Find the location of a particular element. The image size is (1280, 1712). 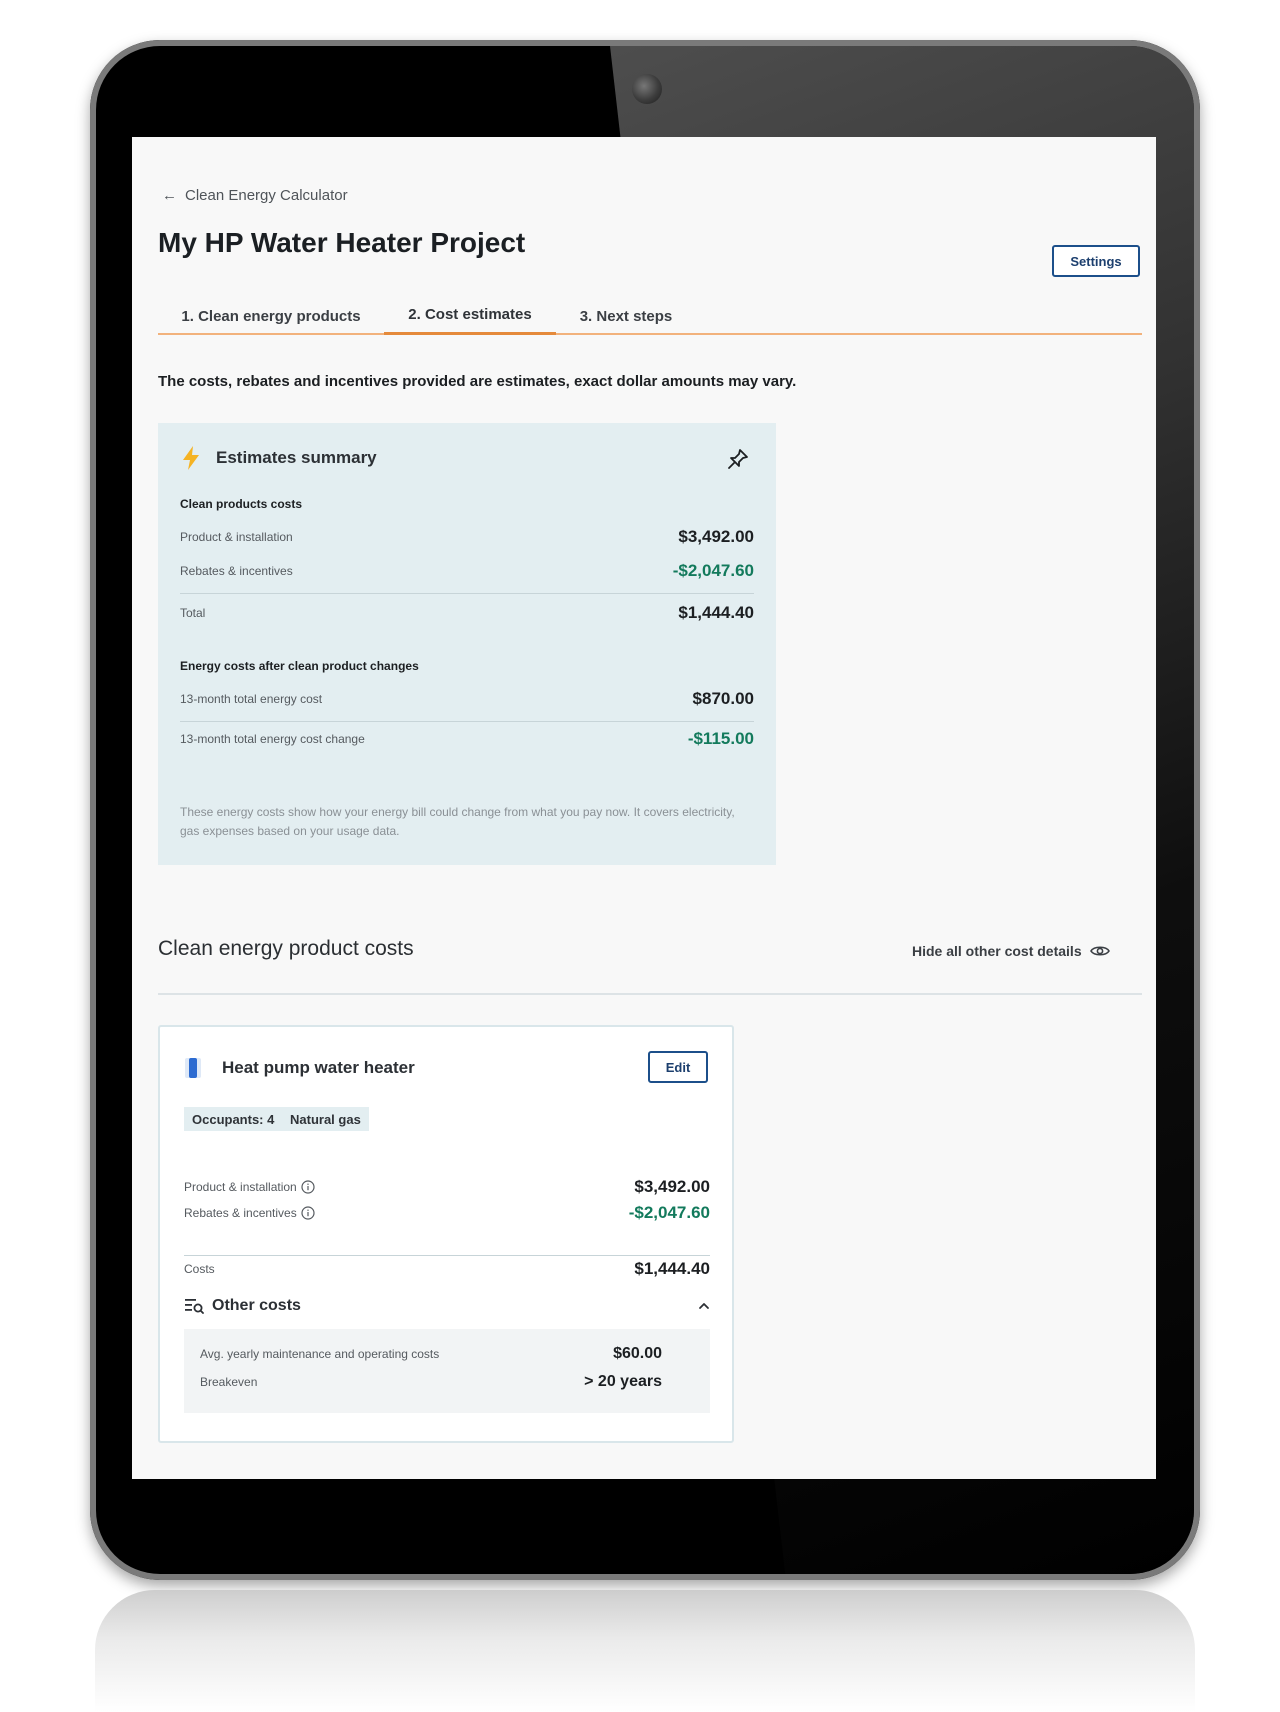

card-rebates-label: Rebates & incentives is located at coordinates (240, 1213).